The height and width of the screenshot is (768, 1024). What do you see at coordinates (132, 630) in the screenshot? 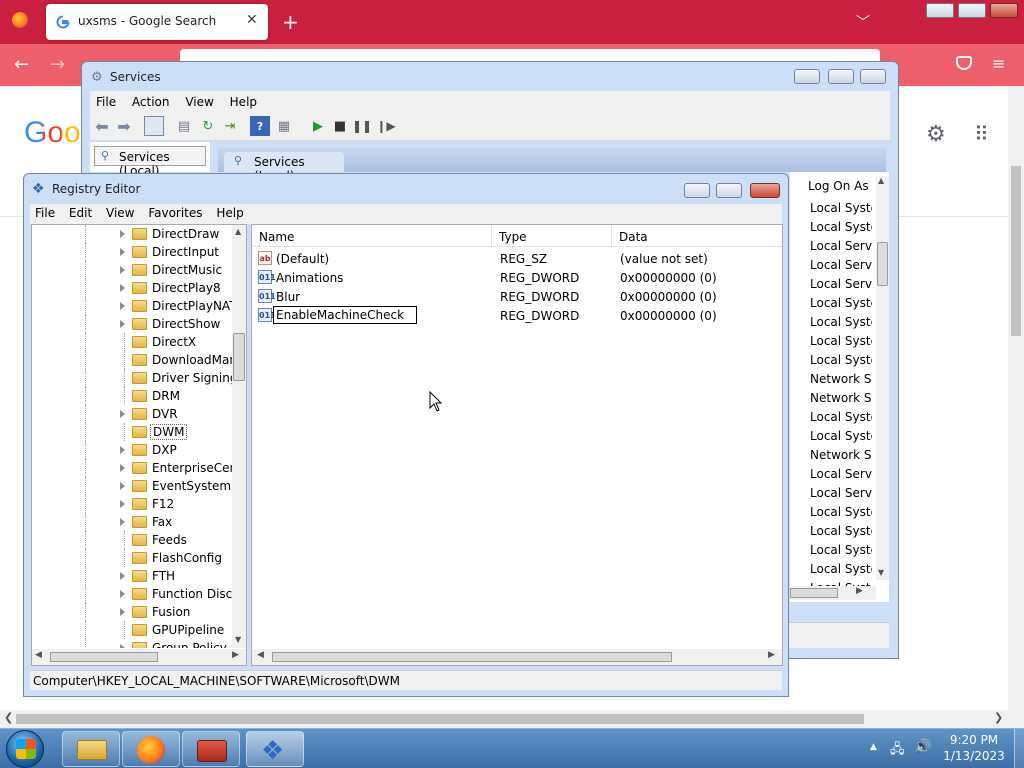
I see `tree-node: GPUPipeline` at bounding box center [132, 630].